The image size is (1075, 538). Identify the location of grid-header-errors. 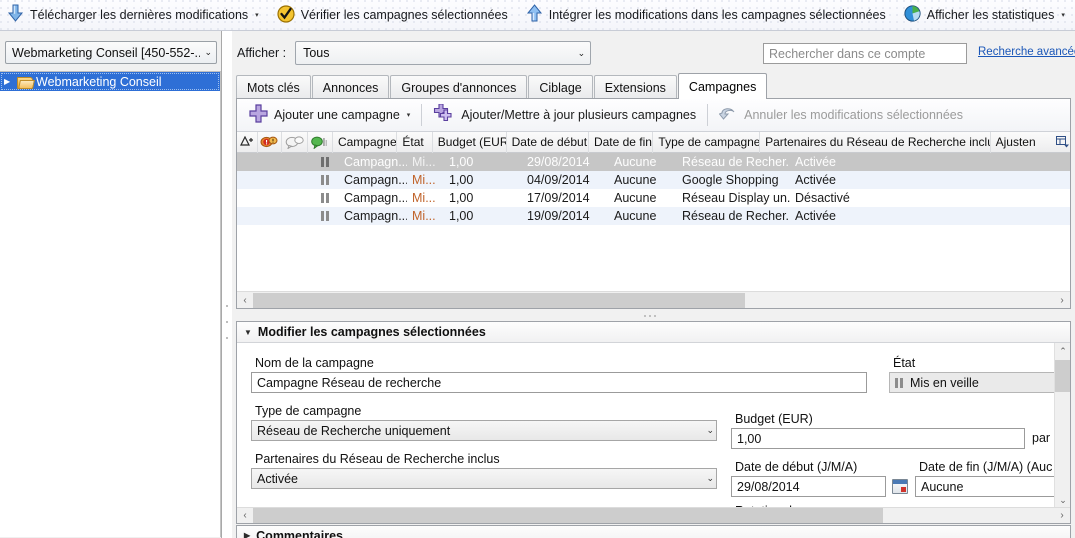
(270, 142).